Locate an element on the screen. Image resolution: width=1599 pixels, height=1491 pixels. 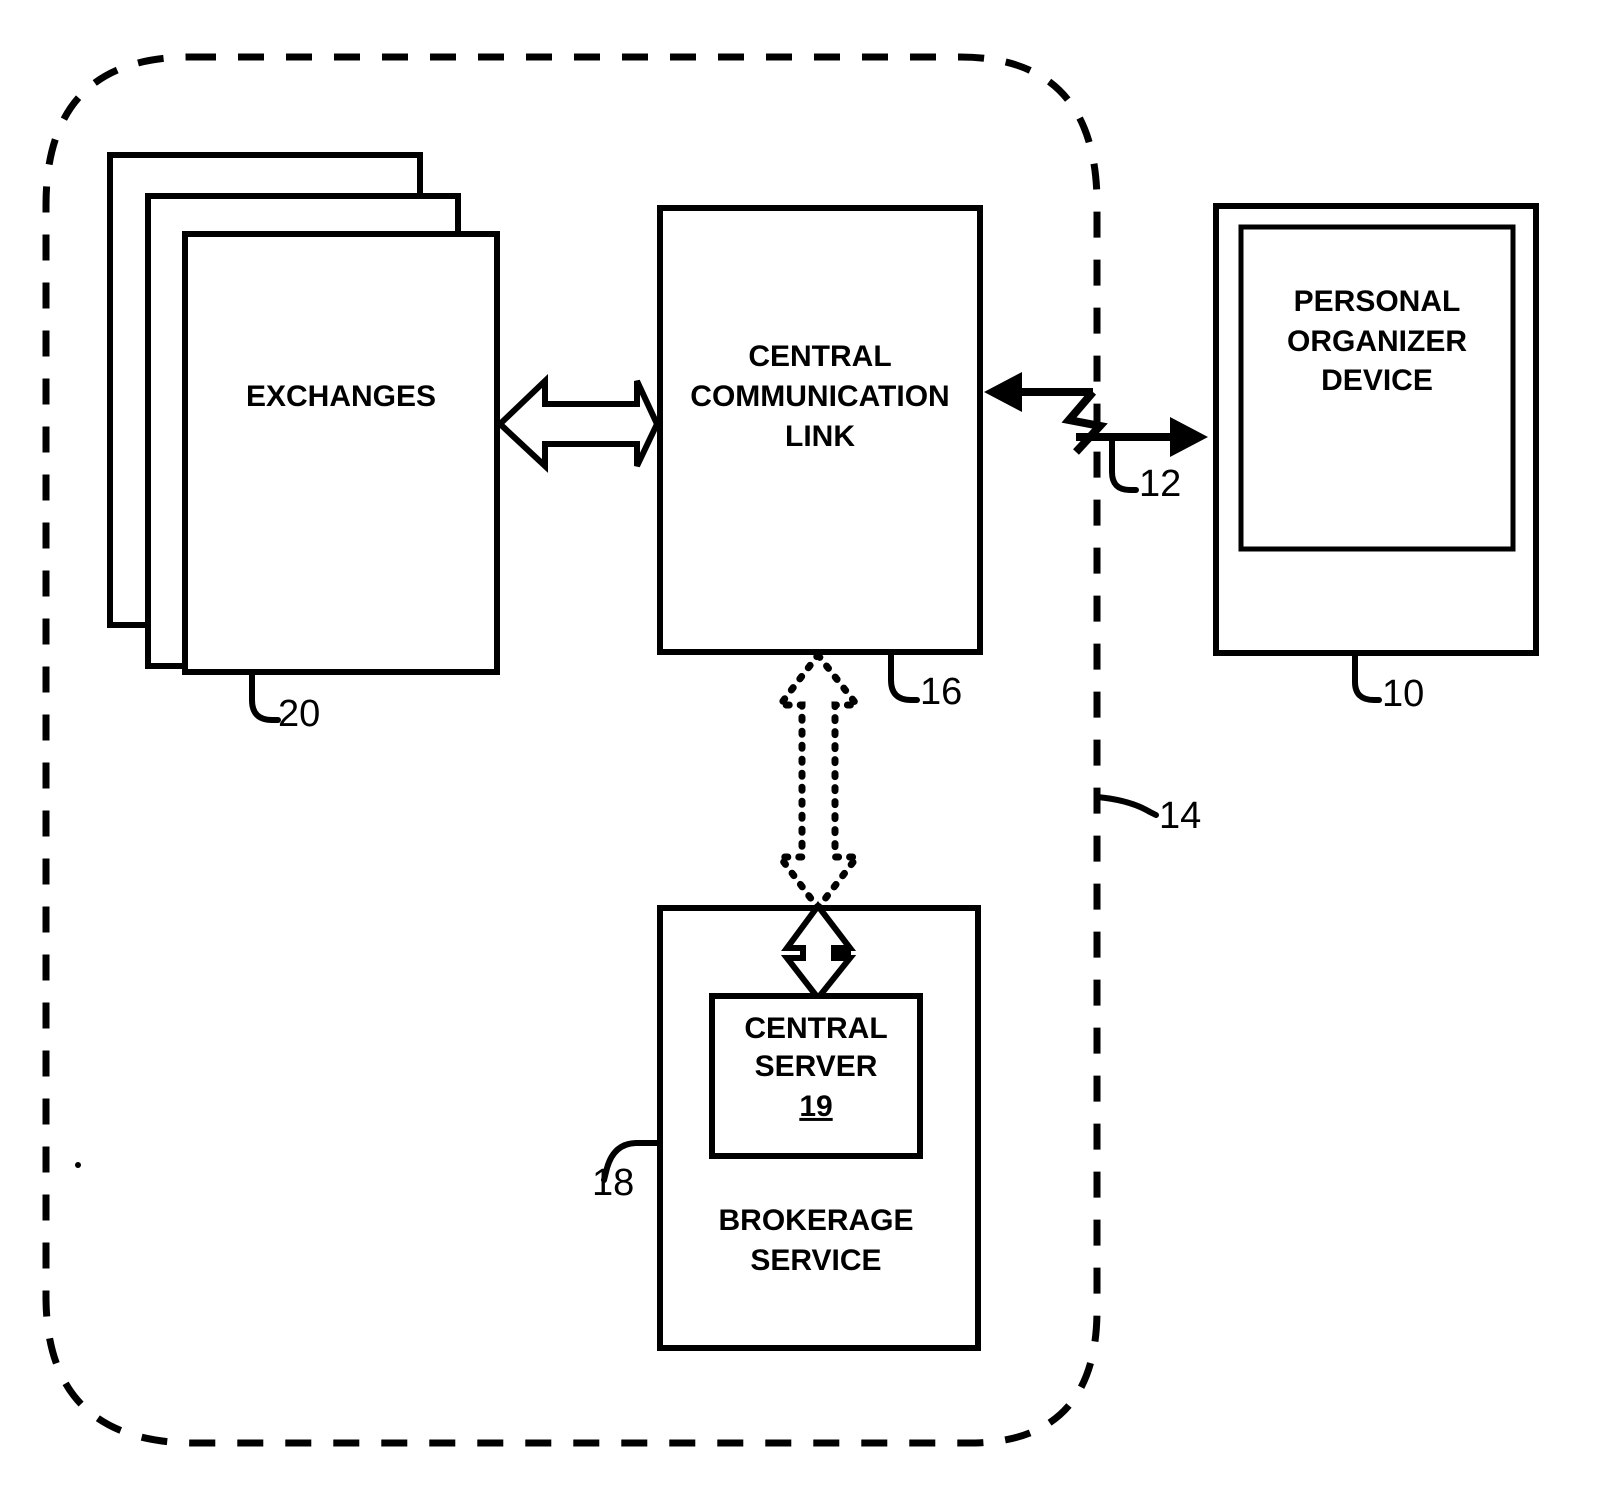
exchanges-label: EXCHANGES is located at coordinates (341, 396).